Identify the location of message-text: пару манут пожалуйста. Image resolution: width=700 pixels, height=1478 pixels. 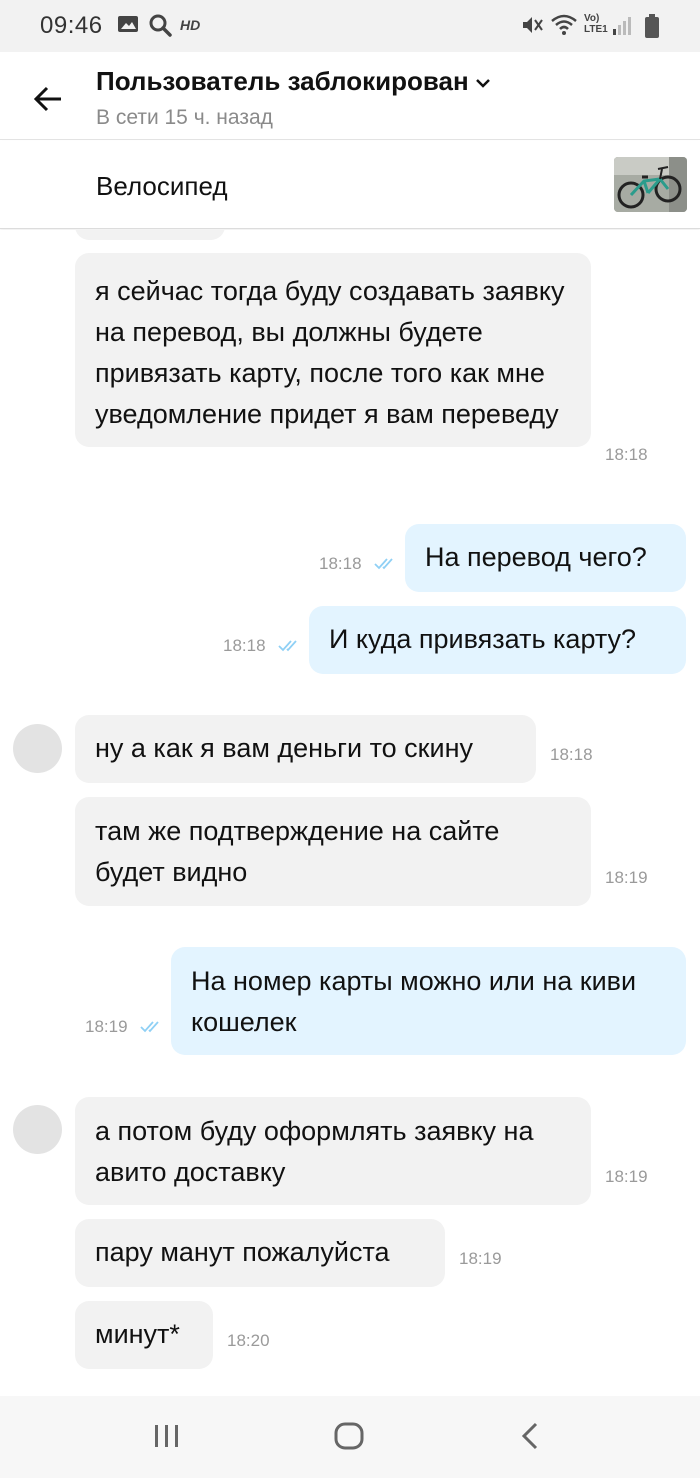
(242, 1252).